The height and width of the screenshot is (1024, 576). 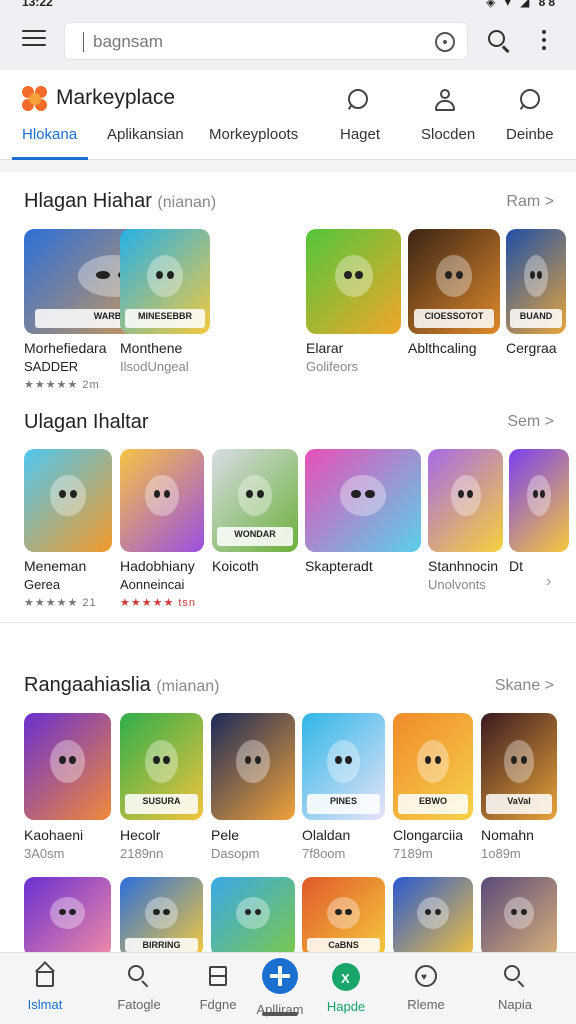 What do you see at coordinates (55, 566) in the screenshot?
I see `app-name: Meneman` at bounding box center [55, 566].